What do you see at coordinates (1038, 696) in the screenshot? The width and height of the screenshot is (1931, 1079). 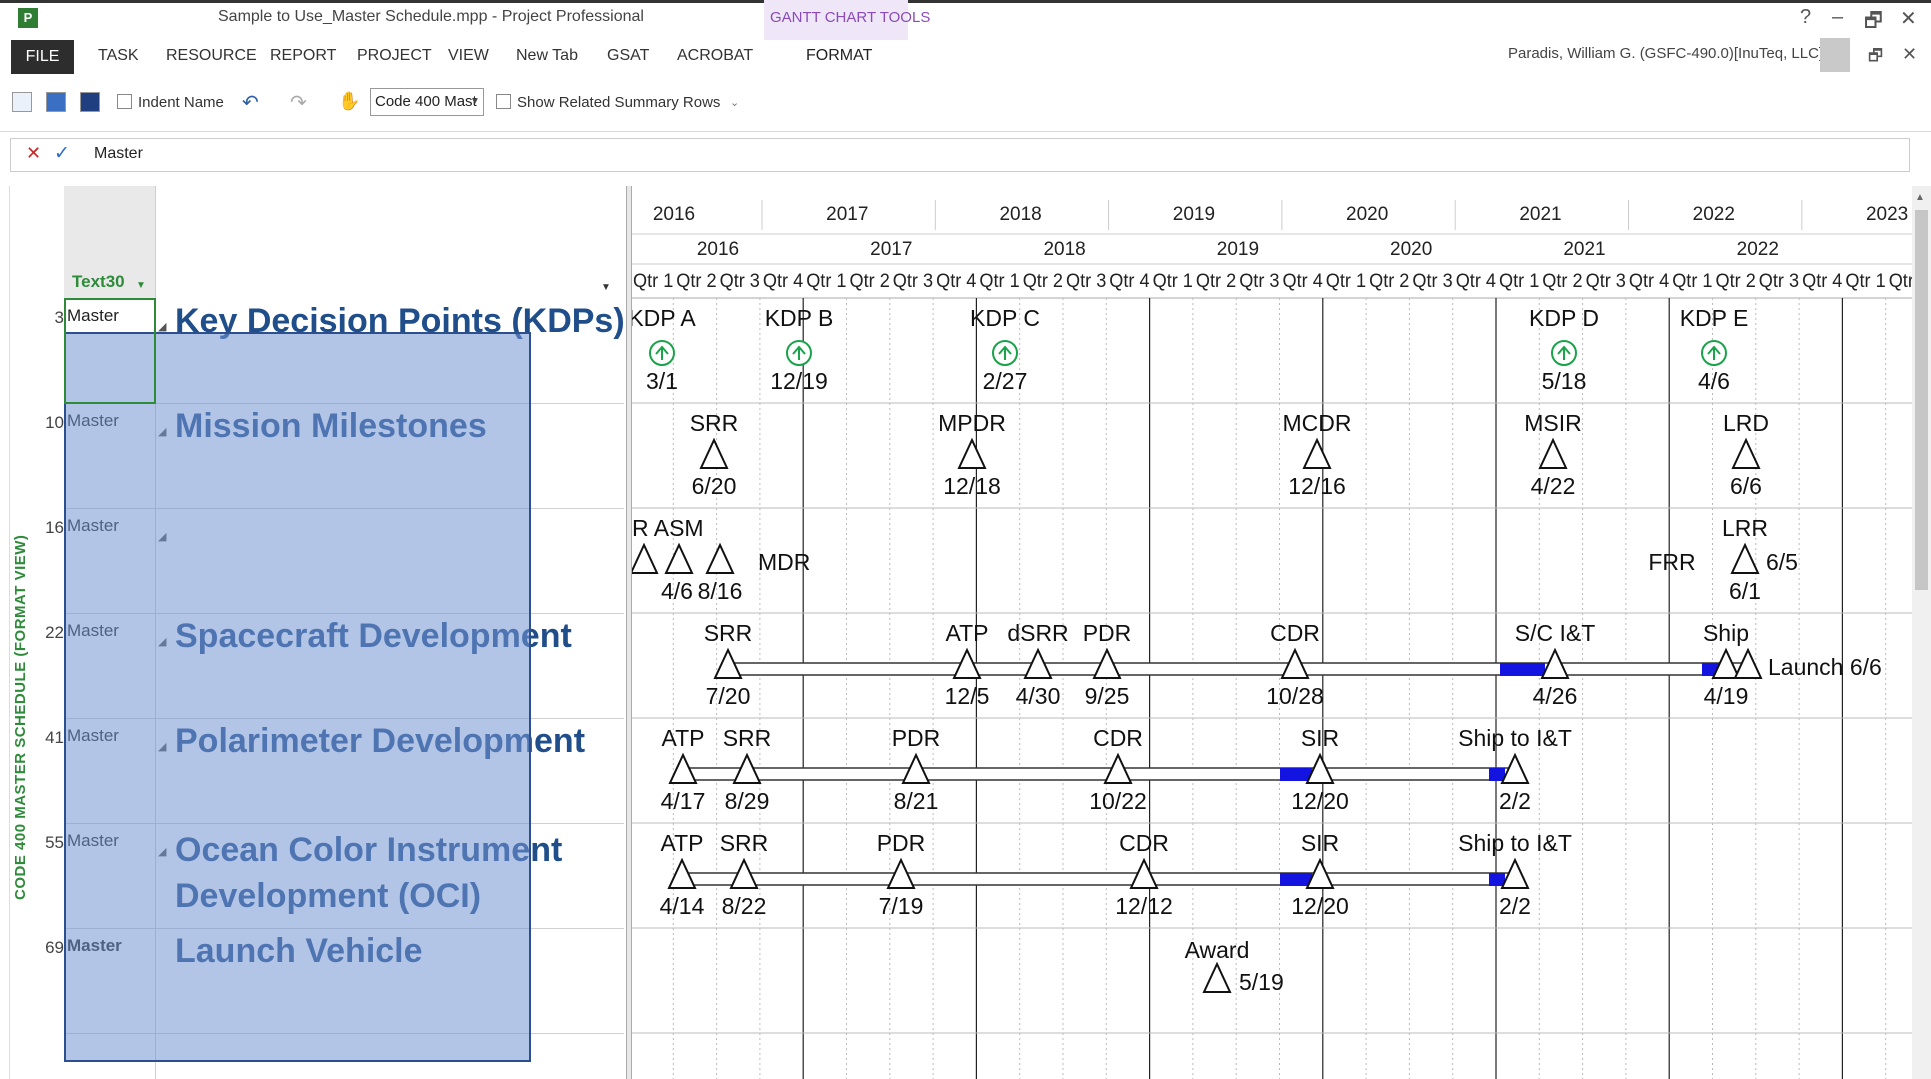 I see `spacecraft-date: 4/30` at bounding box center [1038, 696].